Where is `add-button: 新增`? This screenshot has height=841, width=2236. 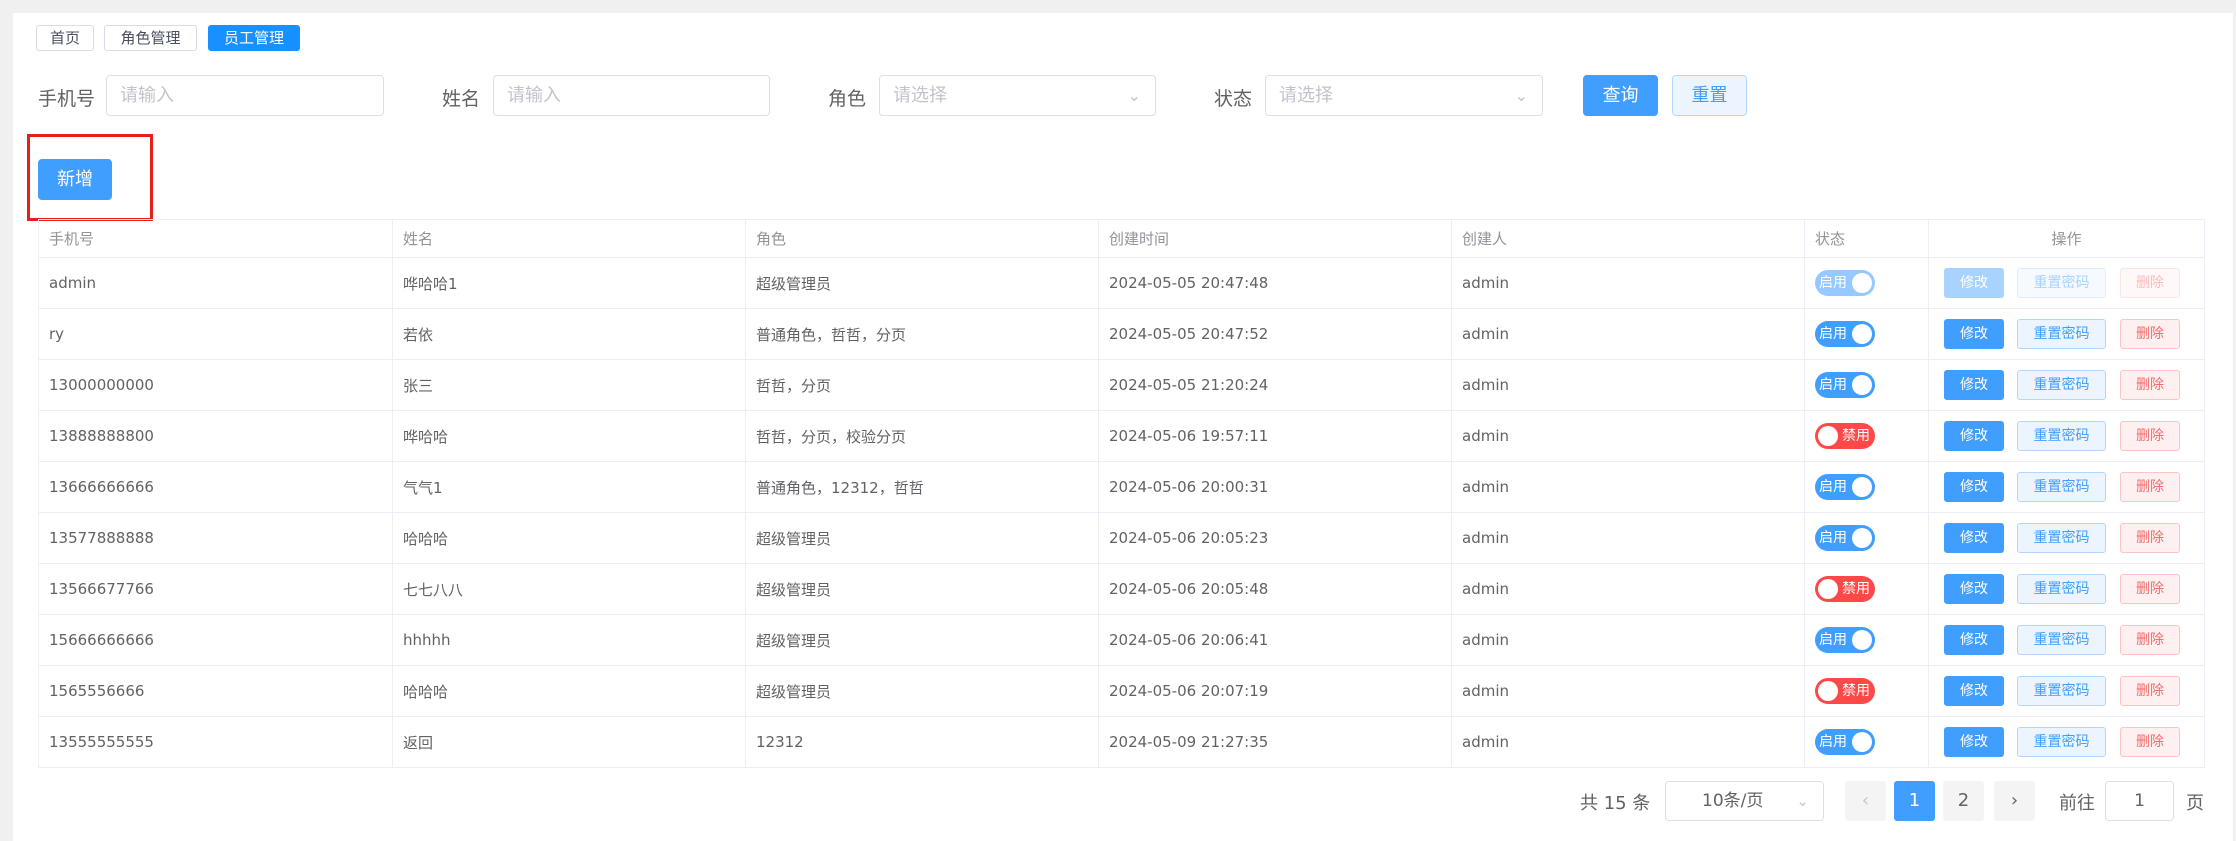 add-button: 新增 is located at coordinates (75, 179).